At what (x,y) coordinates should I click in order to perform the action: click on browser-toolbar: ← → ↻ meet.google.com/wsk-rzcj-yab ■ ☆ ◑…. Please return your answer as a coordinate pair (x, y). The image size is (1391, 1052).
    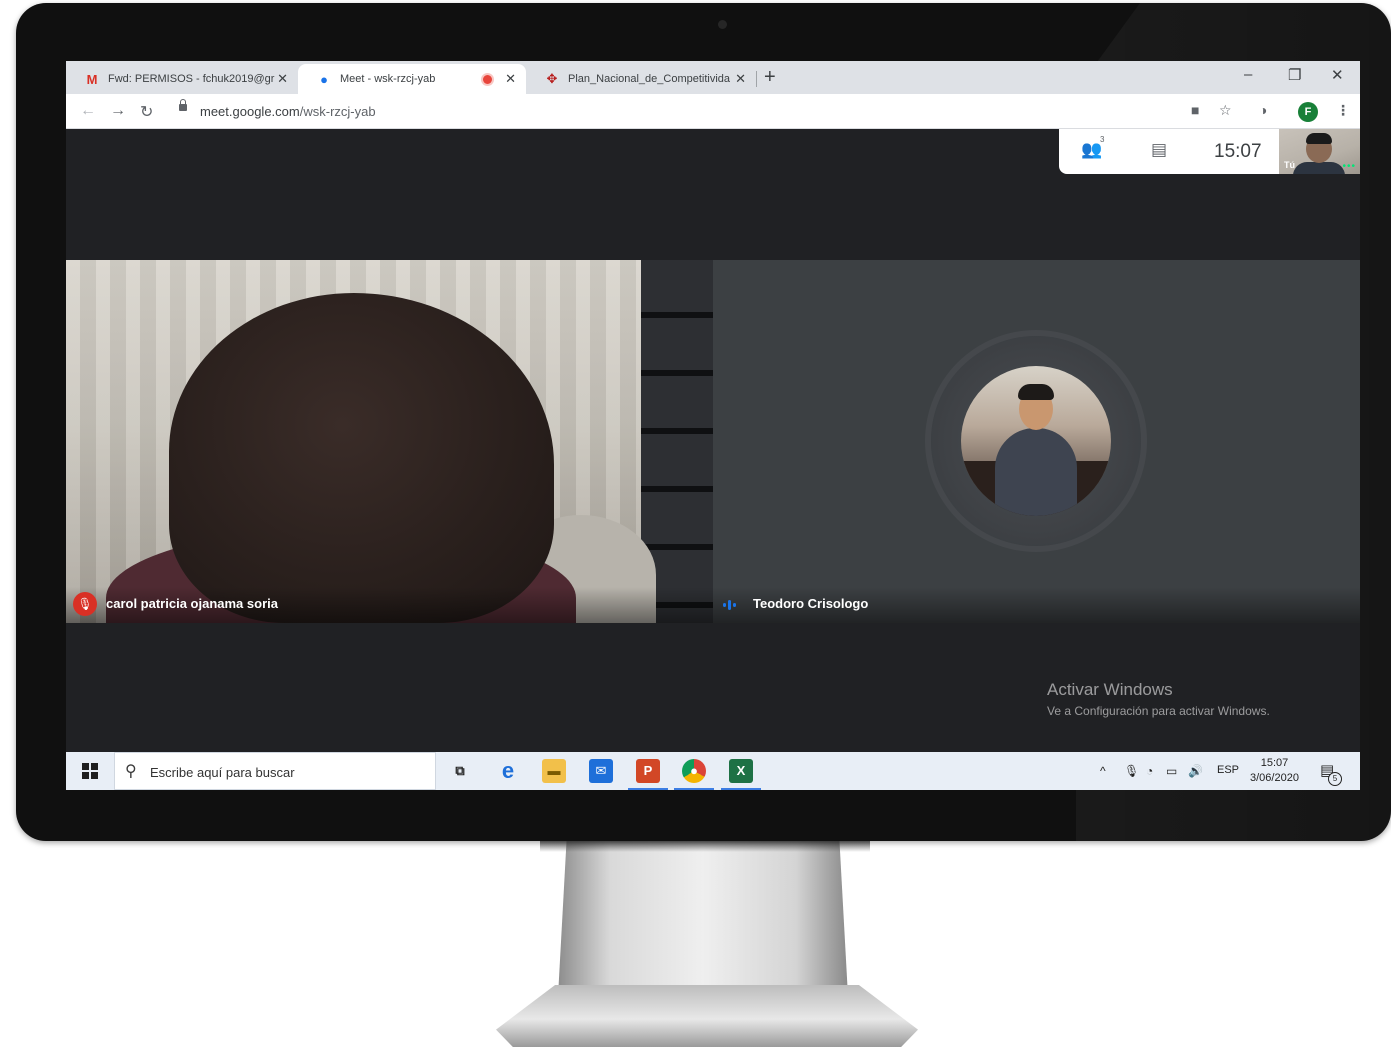
    Looking at the image, I should click on (713, 111).